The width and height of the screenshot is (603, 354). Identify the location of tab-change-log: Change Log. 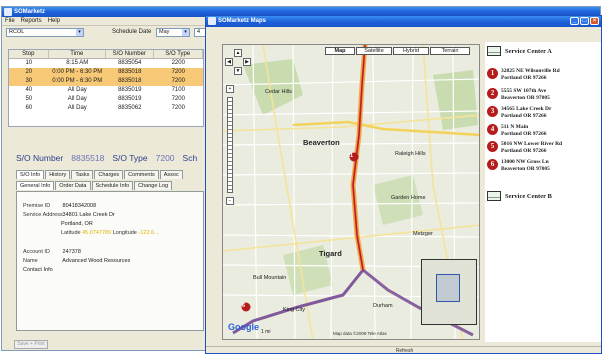
(153, 185).